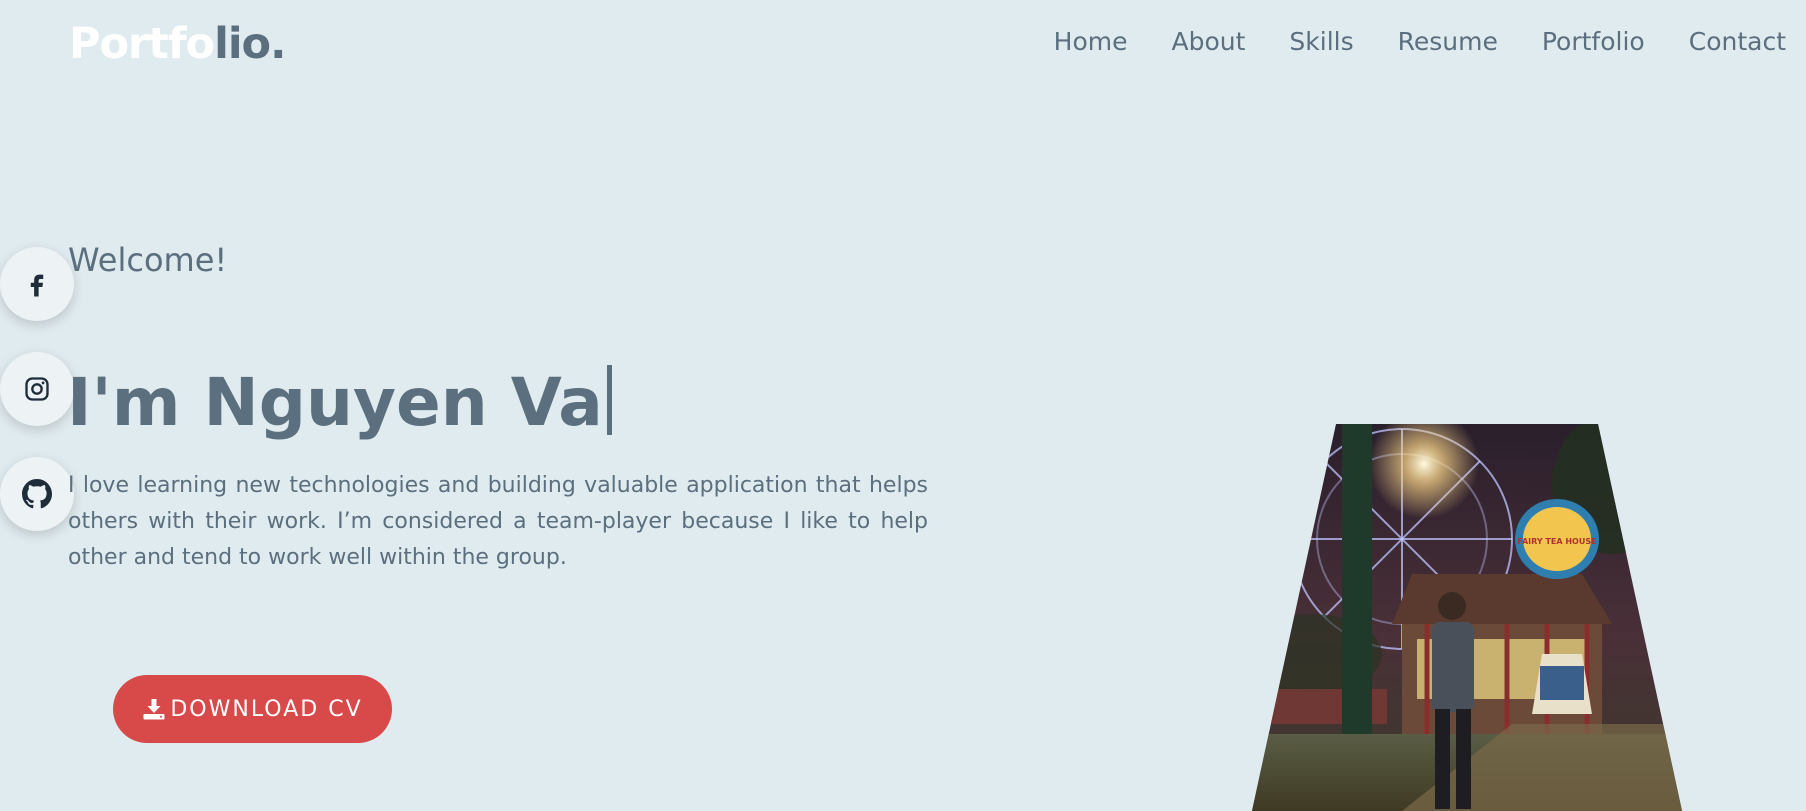 Image resolution: width=1806 pixels, height=811 pixels. I want to click on github-icon, so click(37, 494).